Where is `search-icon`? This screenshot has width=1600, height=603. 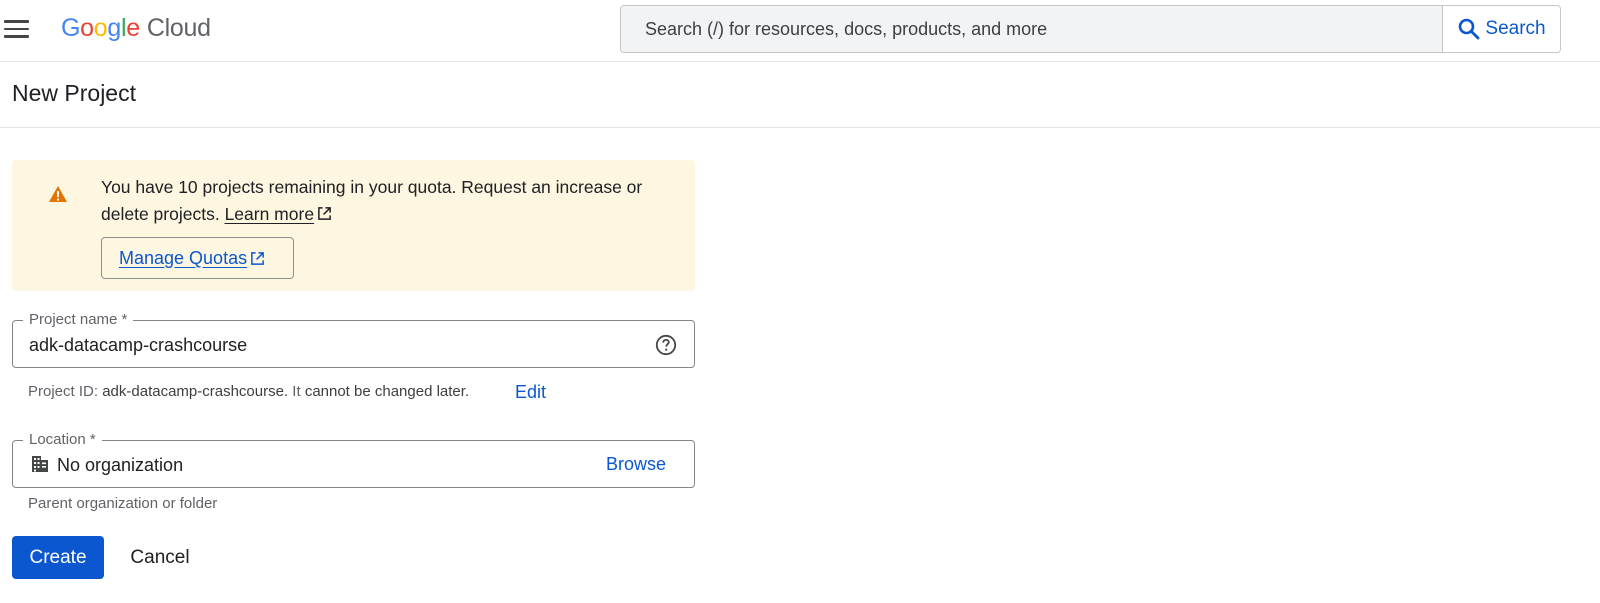 search-icon is located at coordinates (1469, 29).